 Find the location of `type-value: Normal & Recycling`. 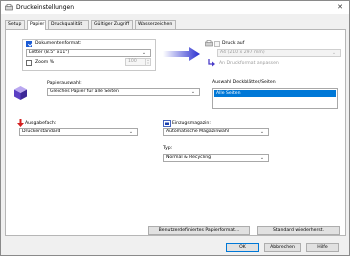

type-value: Normal & Recycling is located at coordinates (189, 157).